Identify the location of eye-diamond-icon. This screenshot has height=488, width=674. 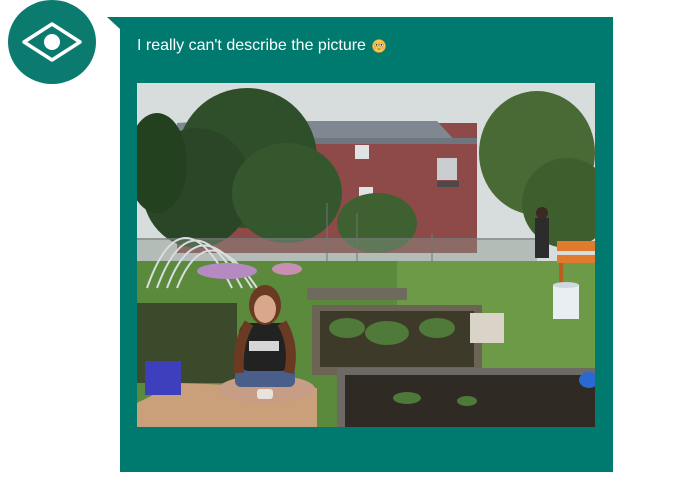
(52, 42).